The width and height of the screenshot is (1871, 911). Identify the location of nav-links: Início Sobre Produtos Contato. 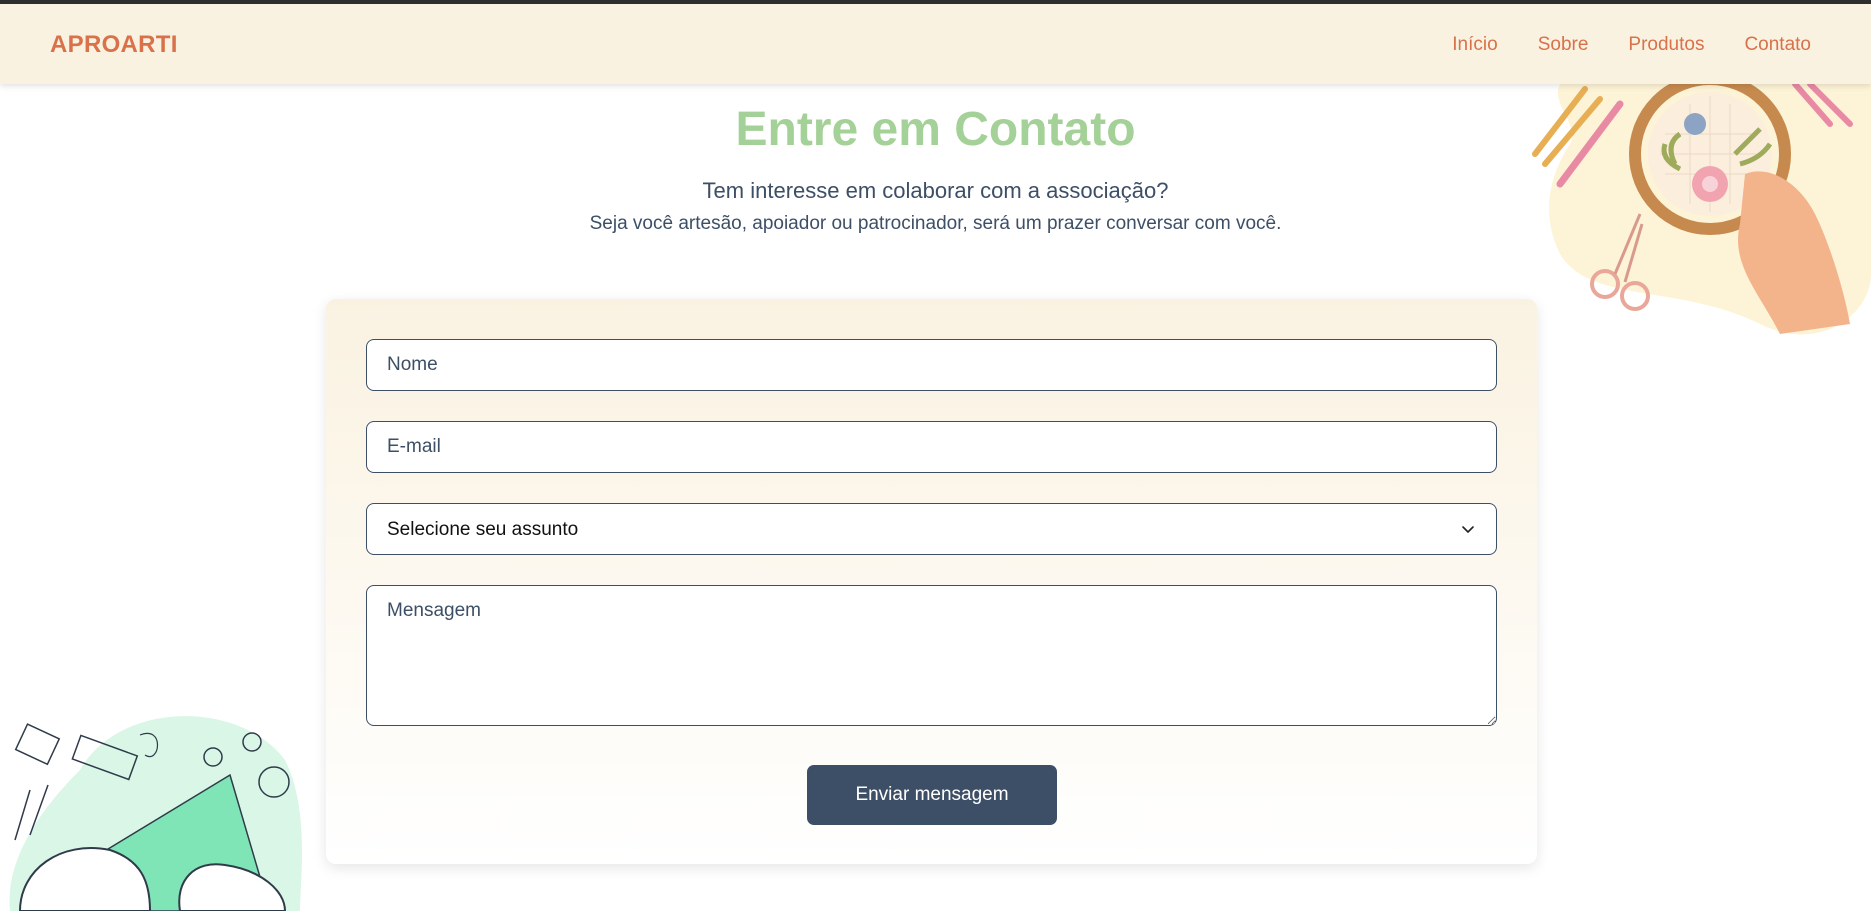
(1631, 45).